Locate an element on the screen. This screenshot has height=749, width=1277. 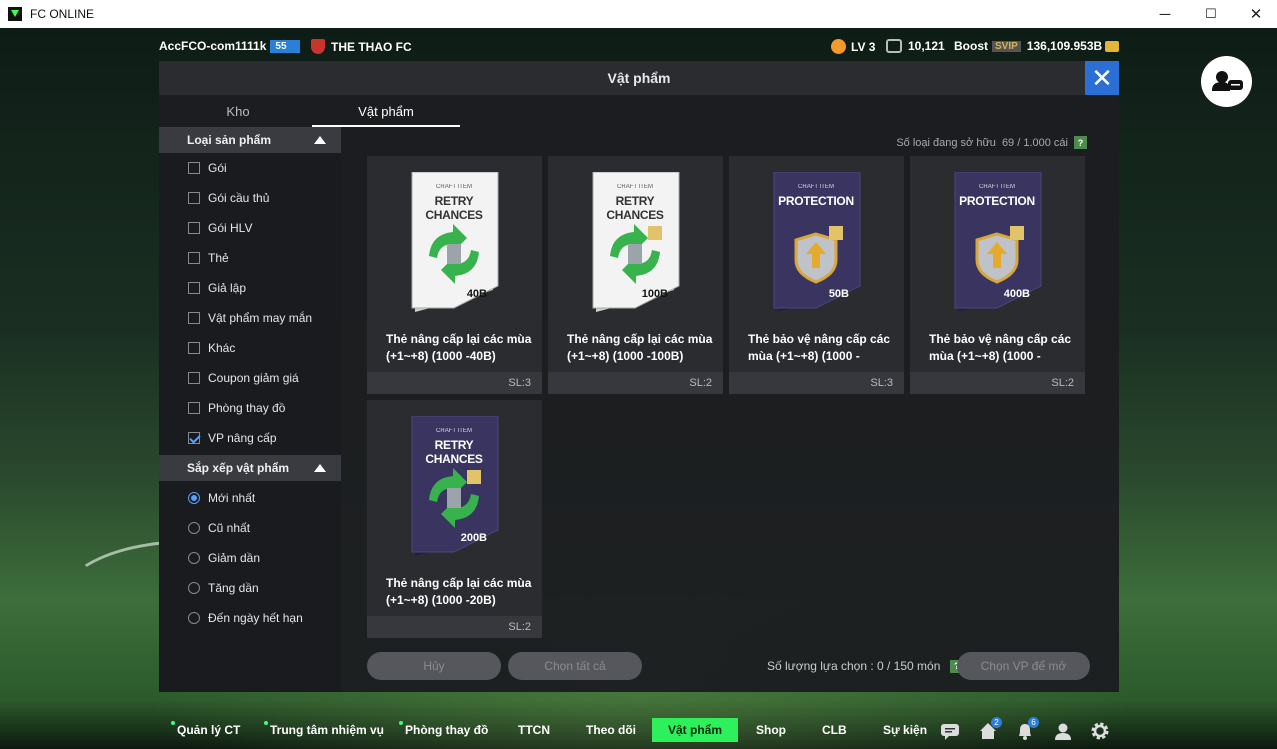
card-value-label: 40B is located at coordinates (476, 294).